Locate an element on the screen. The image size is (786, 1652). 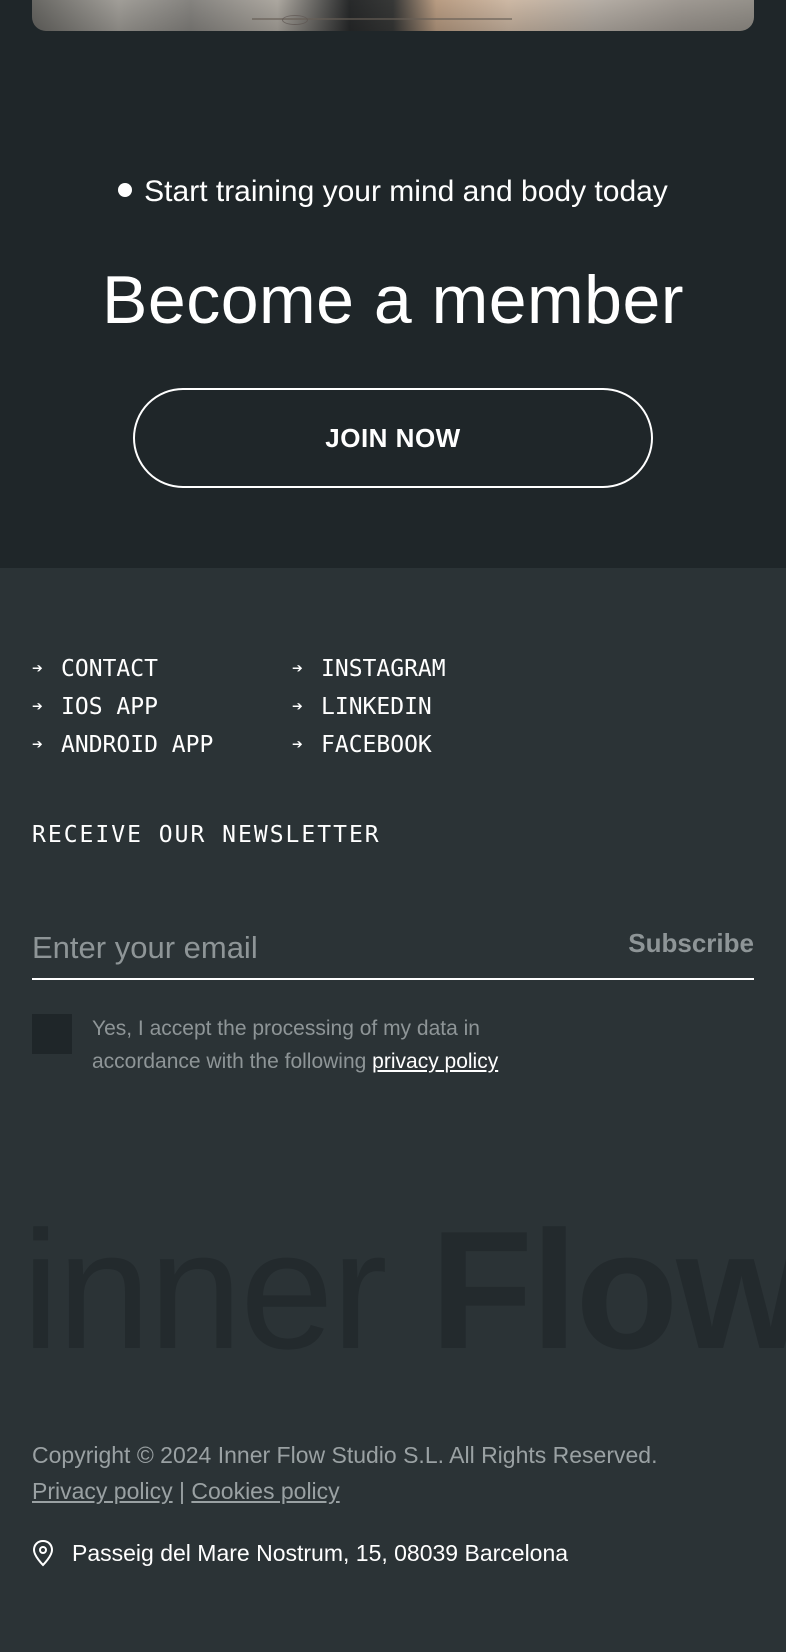
eyebrow: Start training your mind and body today is located at coordinates (393, 192).